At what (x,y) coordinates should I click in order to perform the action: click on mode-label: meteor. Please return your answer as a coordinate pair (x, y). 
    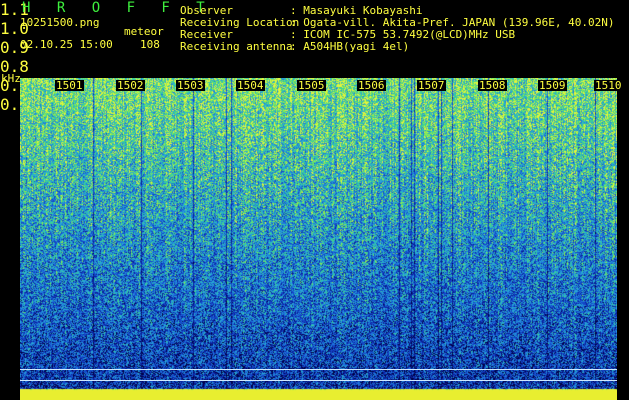
    Looking at the image, I should click on (144, 31).